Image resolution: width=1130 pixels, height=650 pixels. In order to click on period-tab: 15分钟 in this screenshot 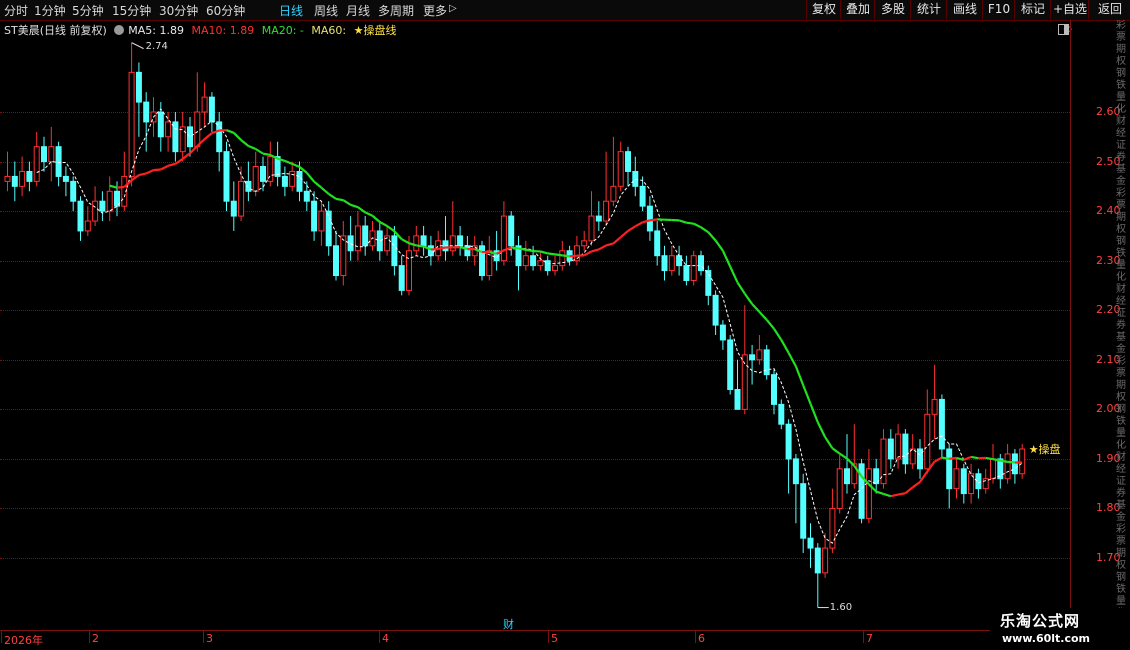, I will do `click(131, 10)`.